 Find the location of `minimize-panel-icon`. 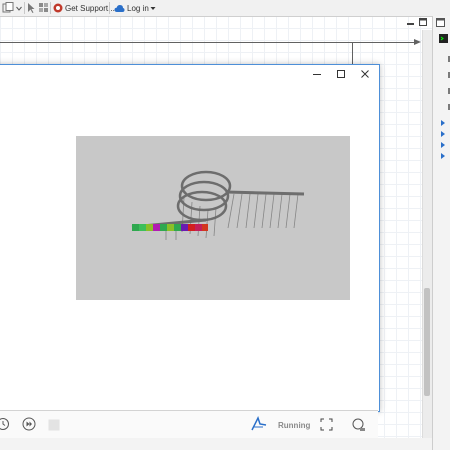

minimize-panel-icon is located at coordinates (411, 23).